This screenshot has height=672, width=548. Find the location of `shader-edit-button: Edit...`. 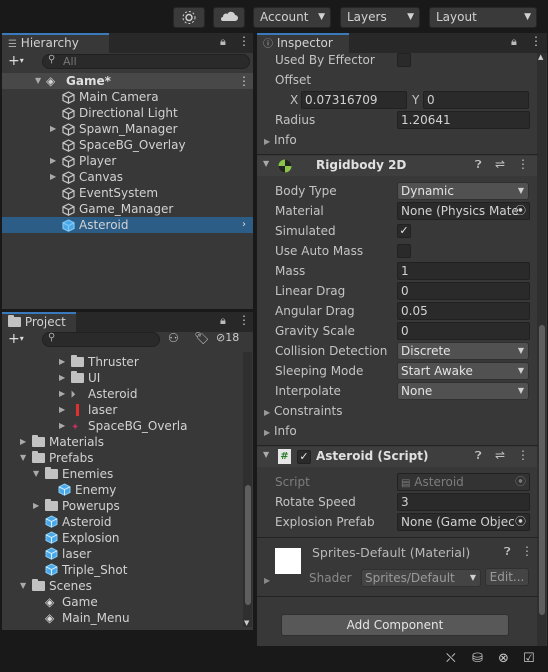

shader-edit-button: Edit... is located at coordinates (507, 577).